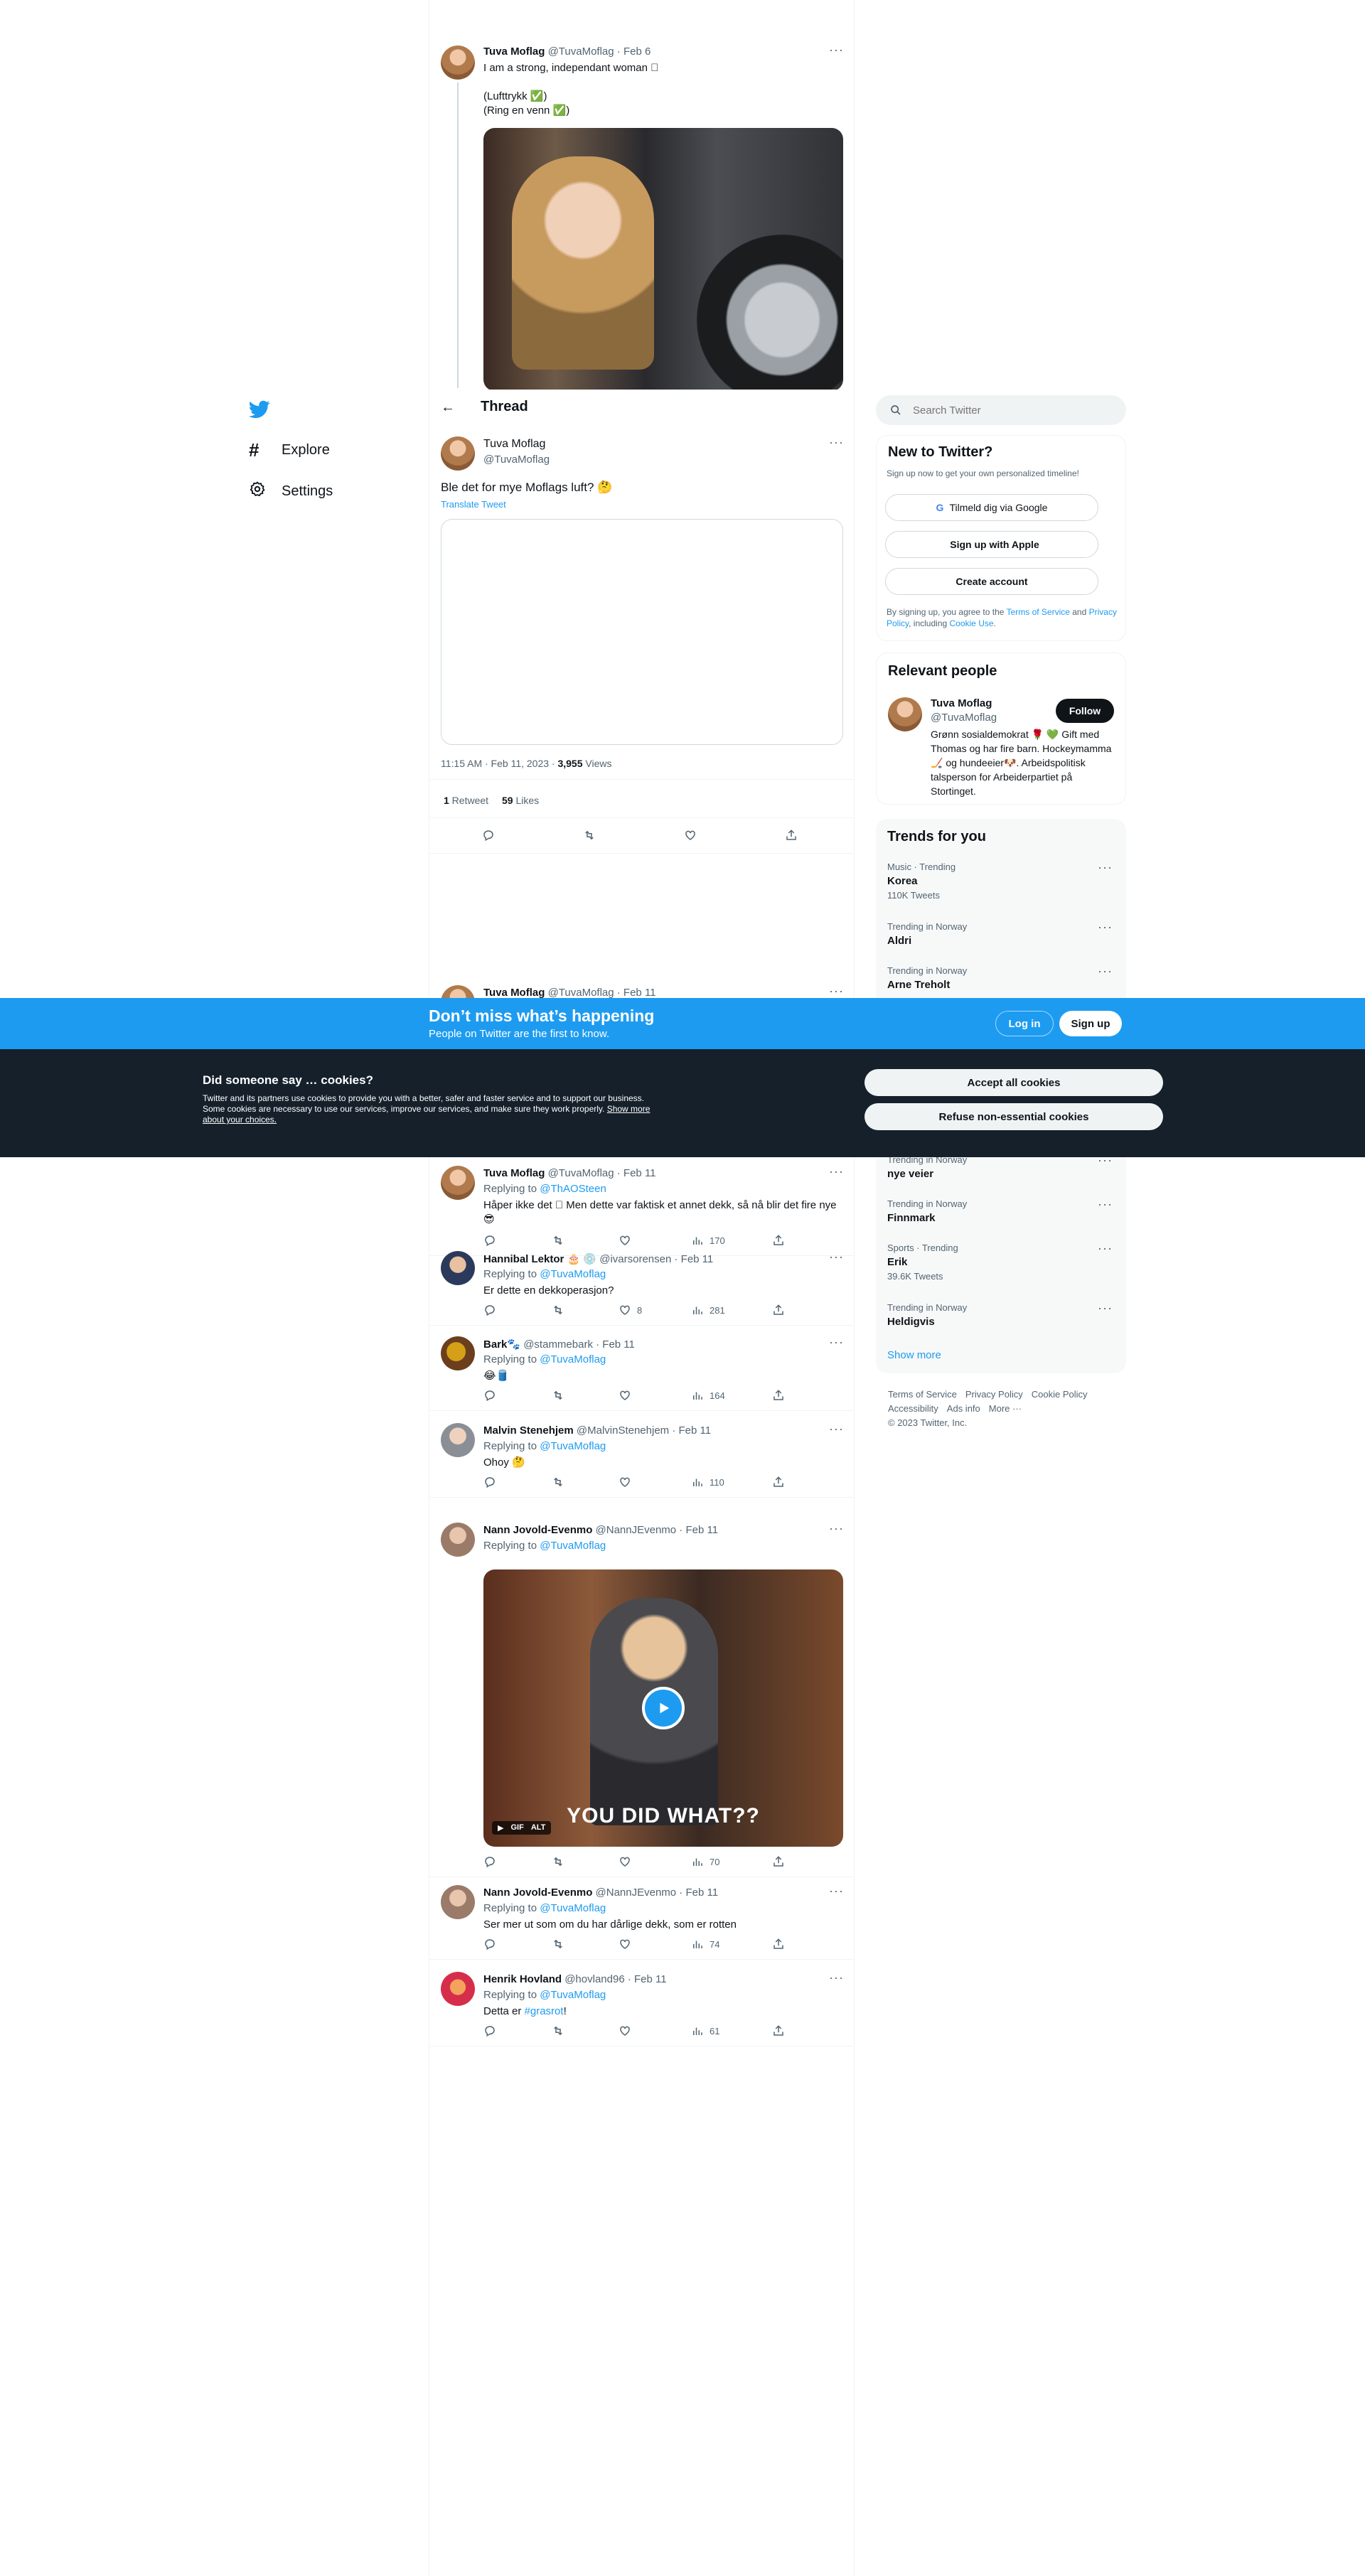 The image size is (1365, 2576). I want to click on person-name: Tuva Moflag, so click(962, 703).